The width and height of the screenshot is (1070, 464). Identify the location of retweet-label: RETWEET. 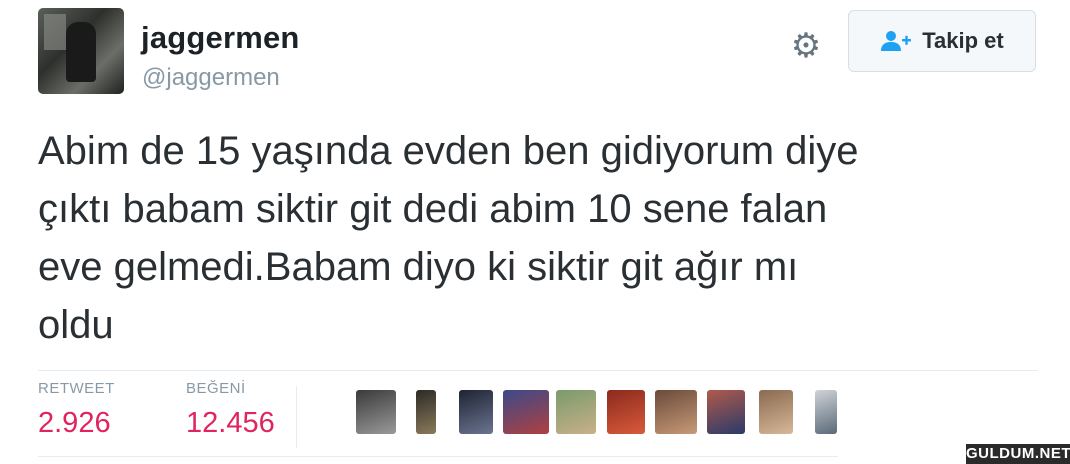
(76, 388).